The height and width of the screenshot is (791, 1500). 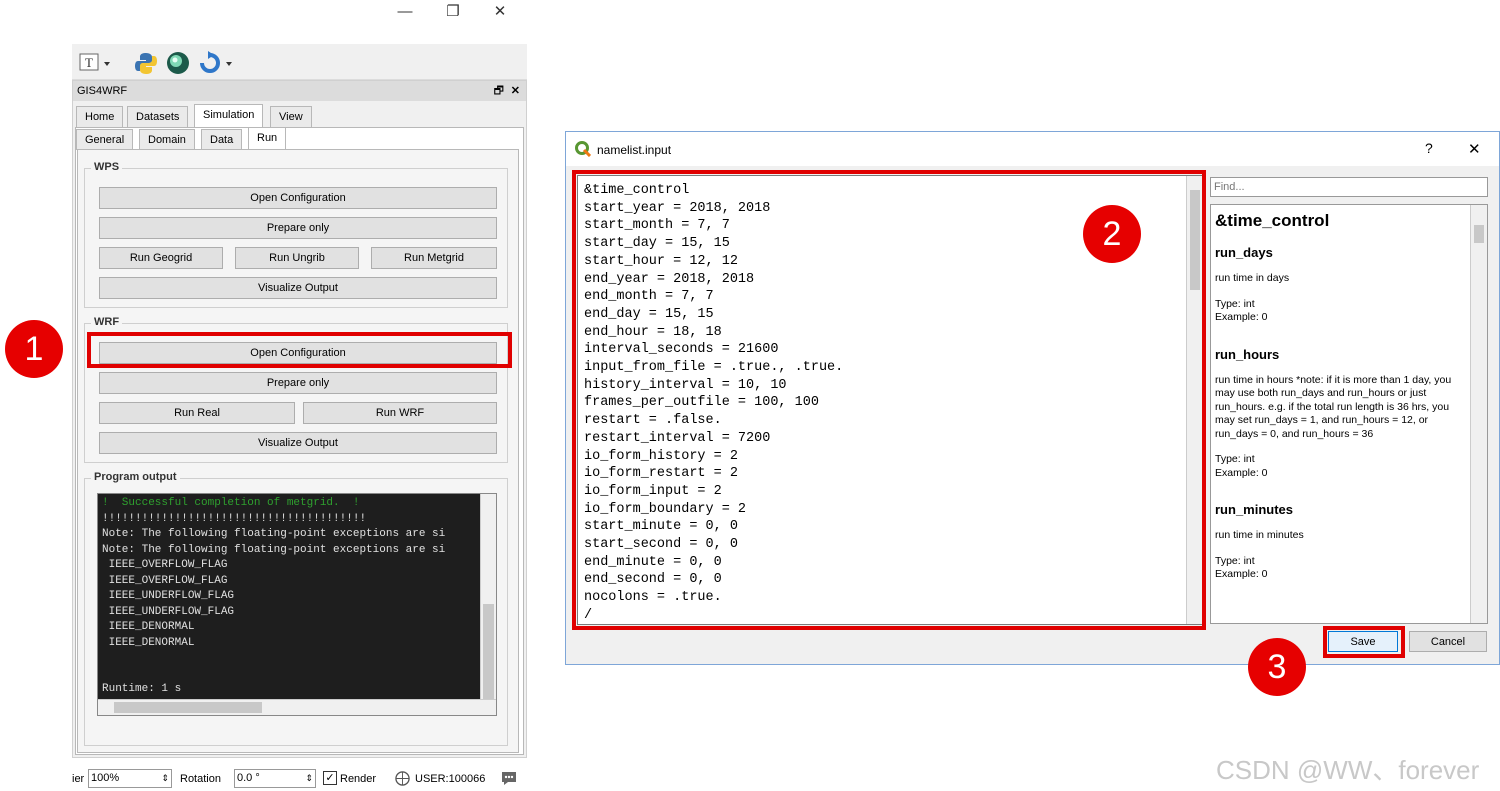 What do you see at coordinates (1272, 220) in the screenshot?
I see `help-section-heading: &time_control` at bounding box center [1272, 220].